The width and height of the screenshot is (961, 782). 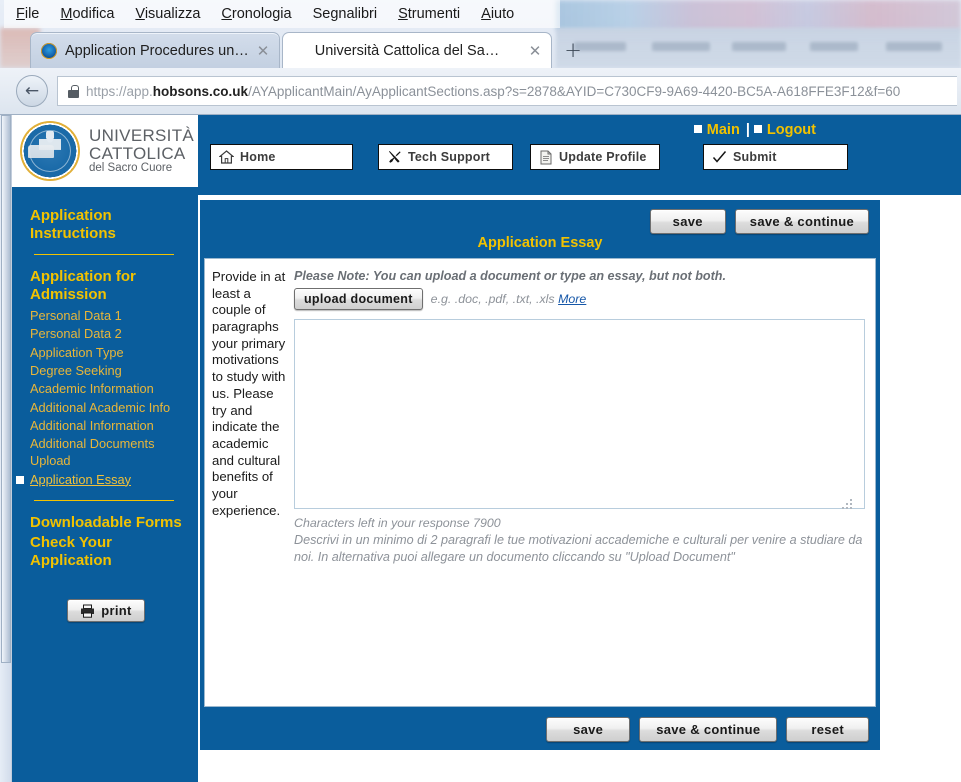 What do you see at coordinates (572, 299) in the screenshot?
I see `more-link: More` at bounding box center [572, 299].